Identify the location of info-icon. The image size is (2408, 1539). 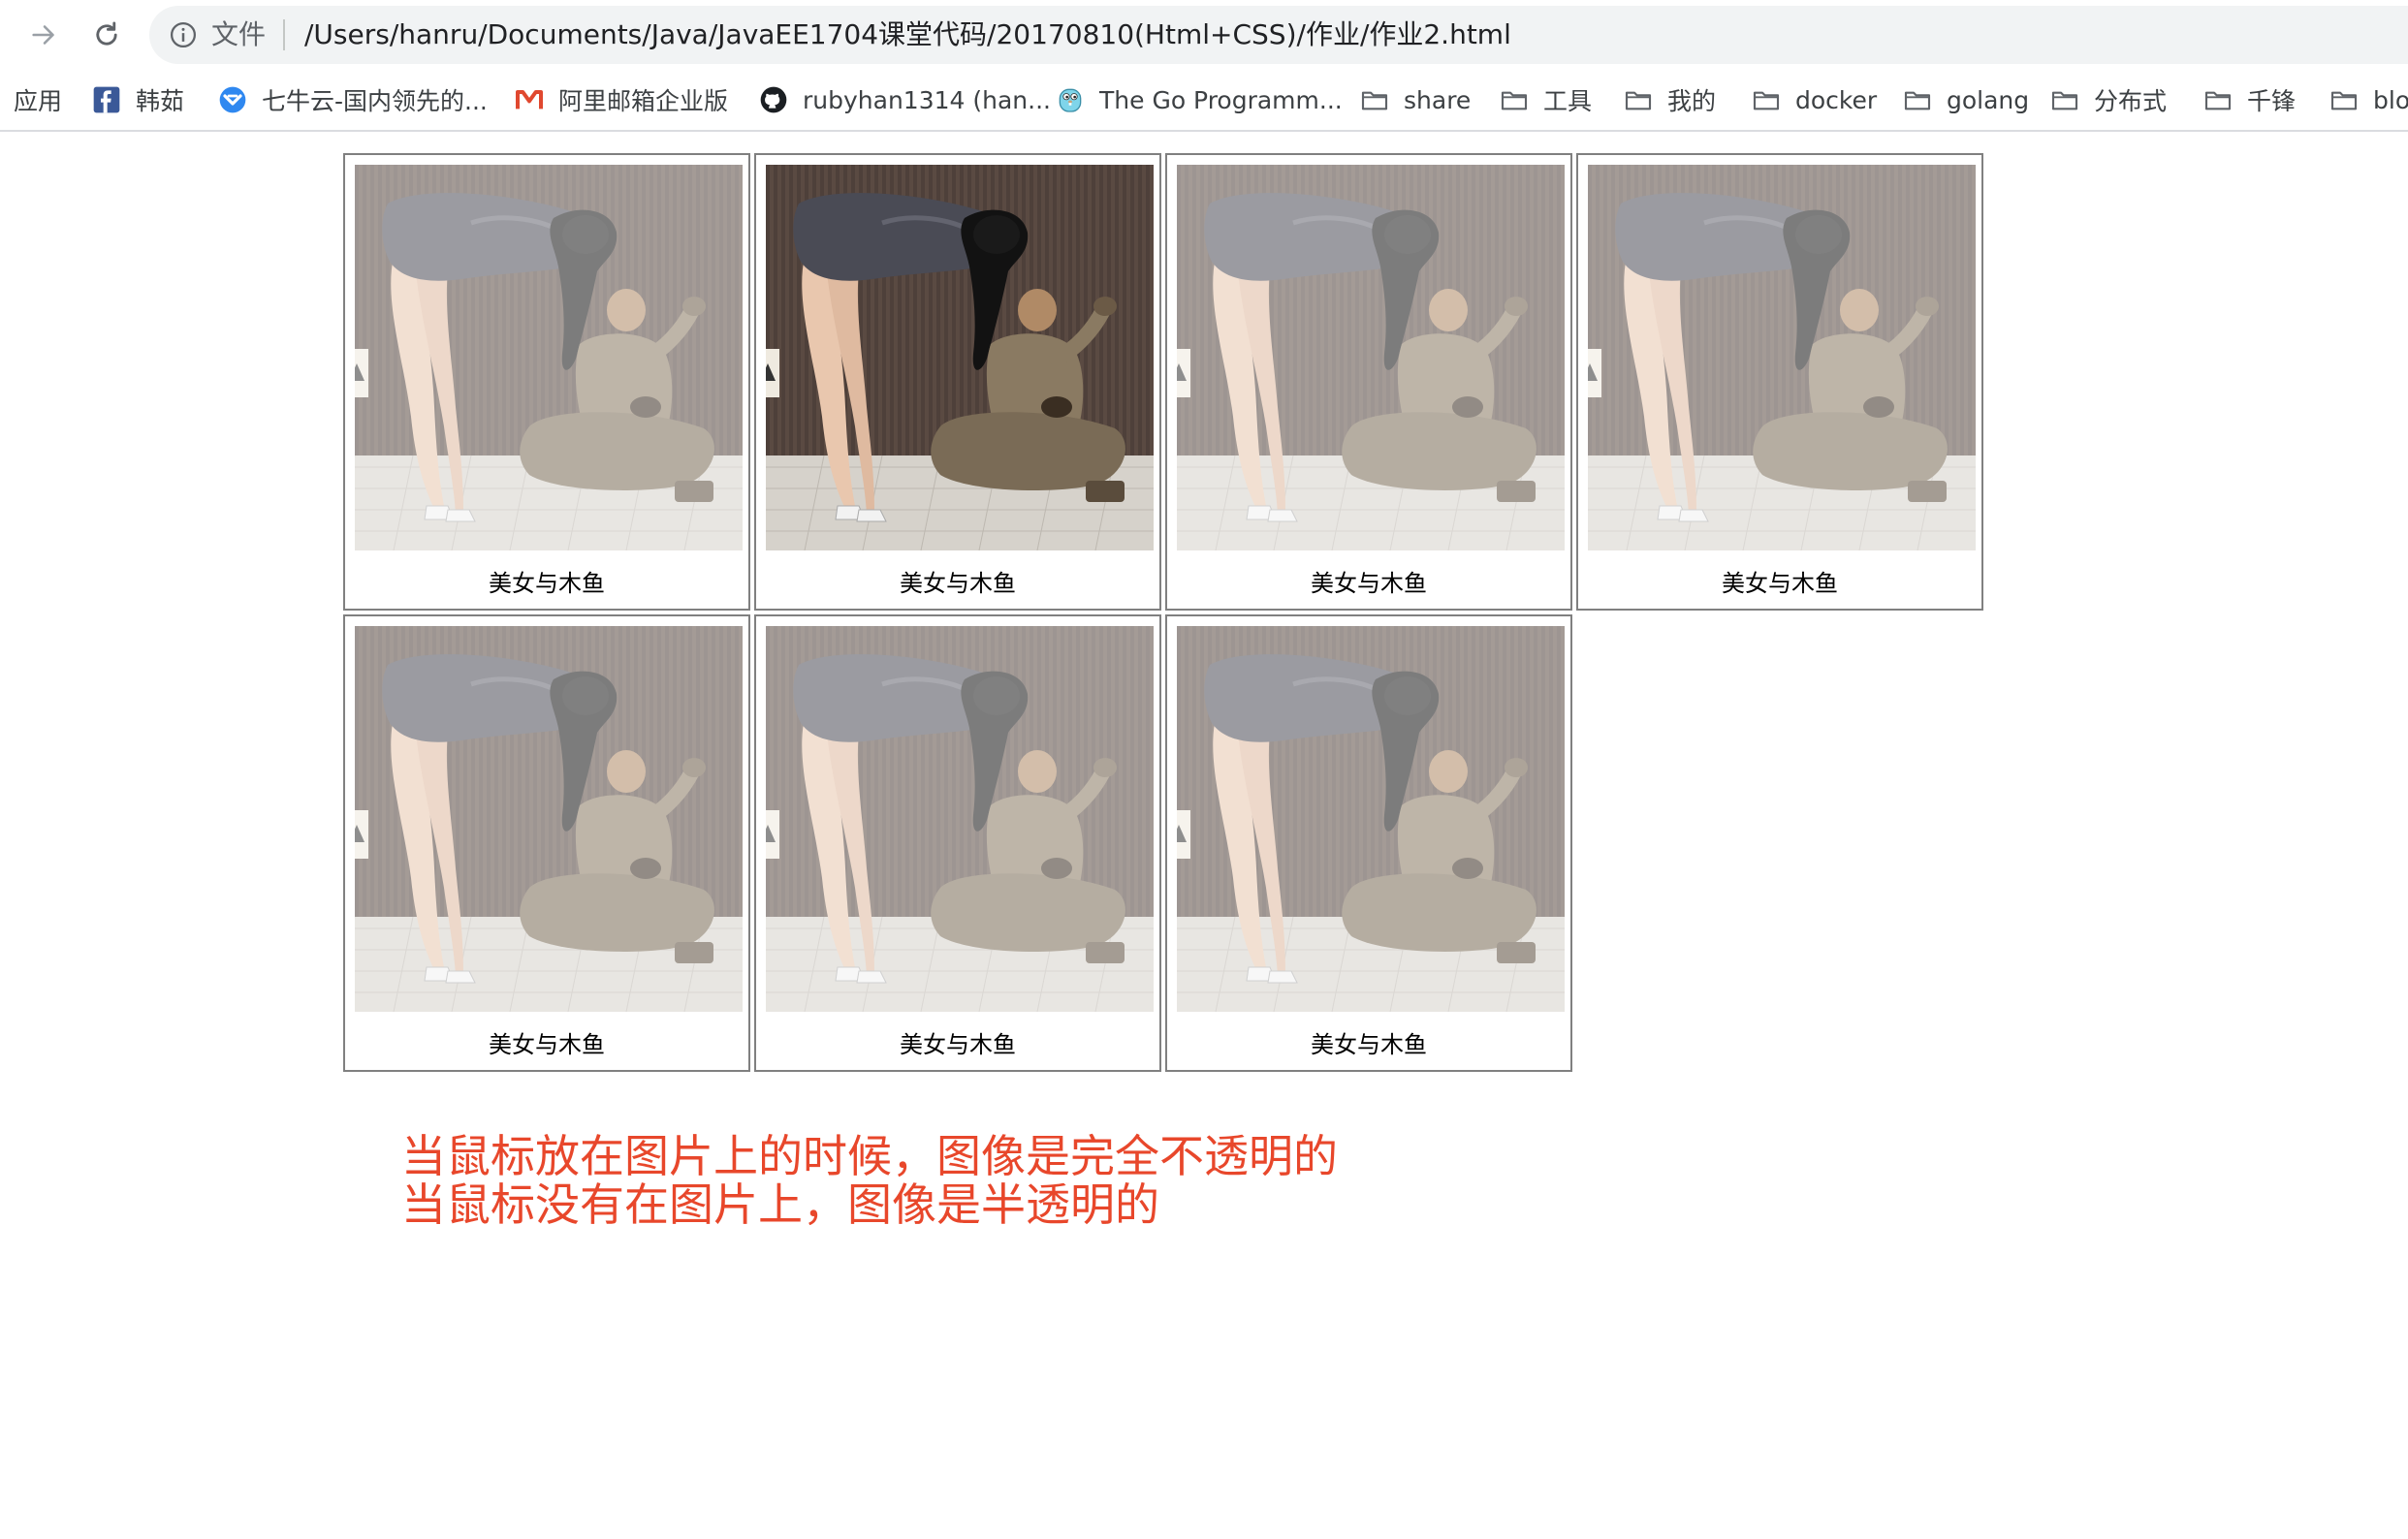
(183, 34).